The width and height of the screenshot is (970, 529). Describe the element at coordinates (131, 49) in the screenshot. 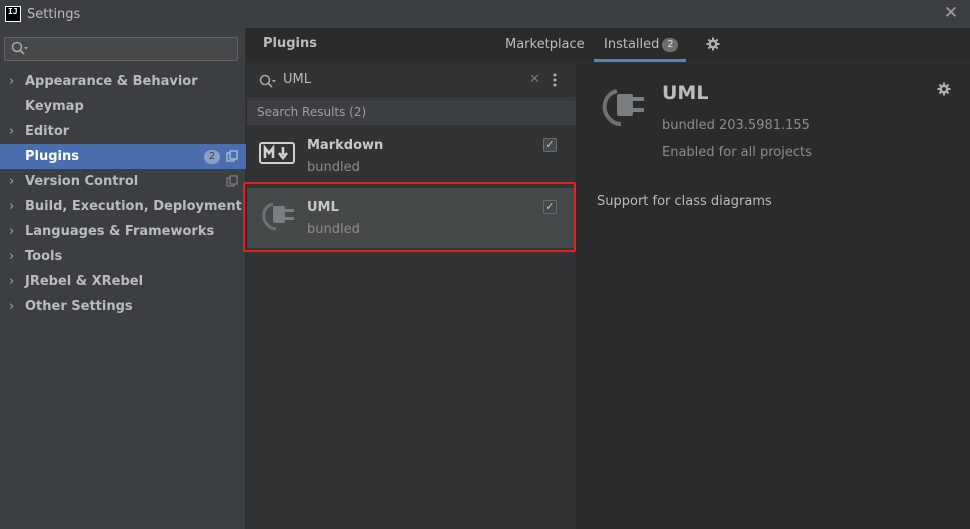

I see `settings-search-input` at that location.